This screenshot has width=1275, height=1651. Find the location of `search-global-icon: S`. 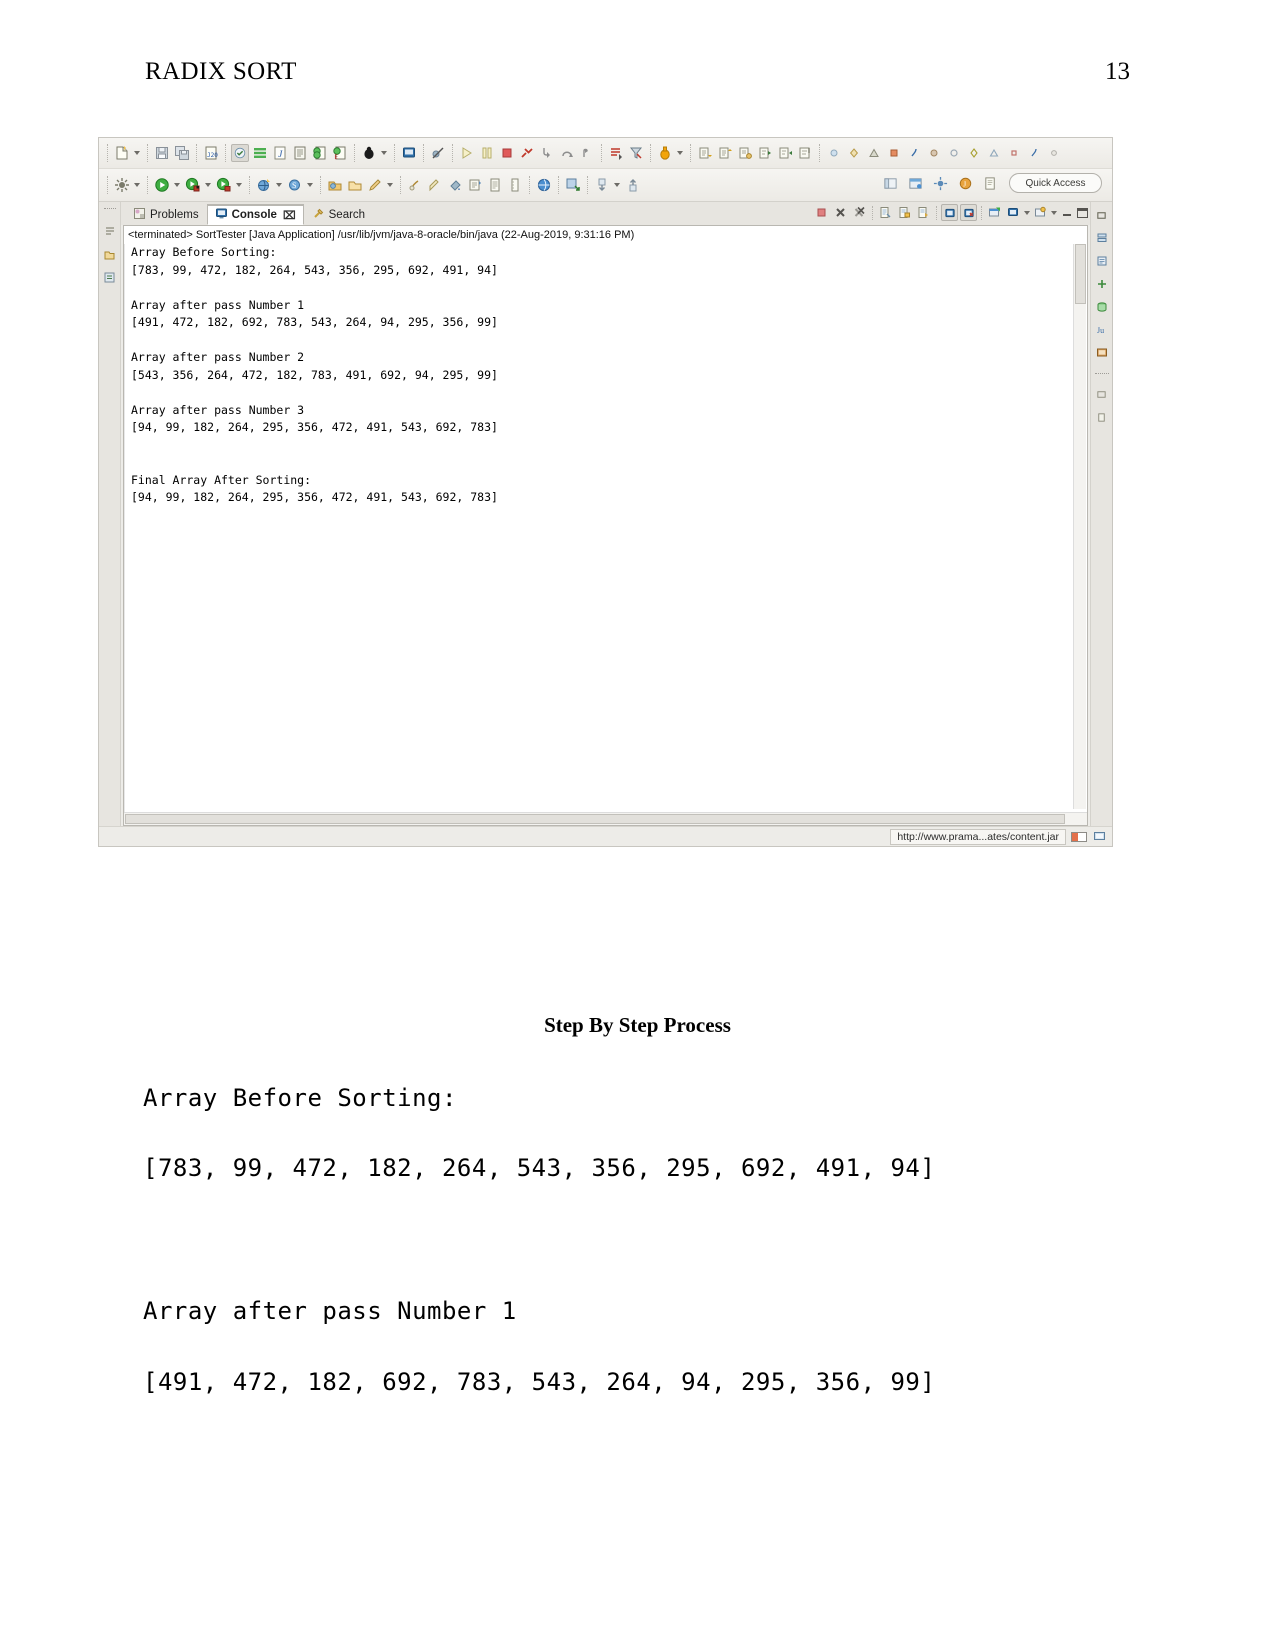

search-global-icon: S is located at coordinates (295, 185).